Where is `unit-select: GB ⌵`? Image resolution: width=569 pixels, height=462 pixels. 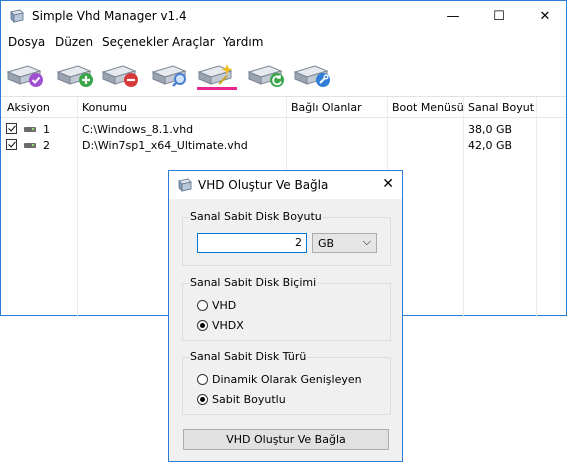
unit-select: GB ⌵ is located at coordinates (344, 243).